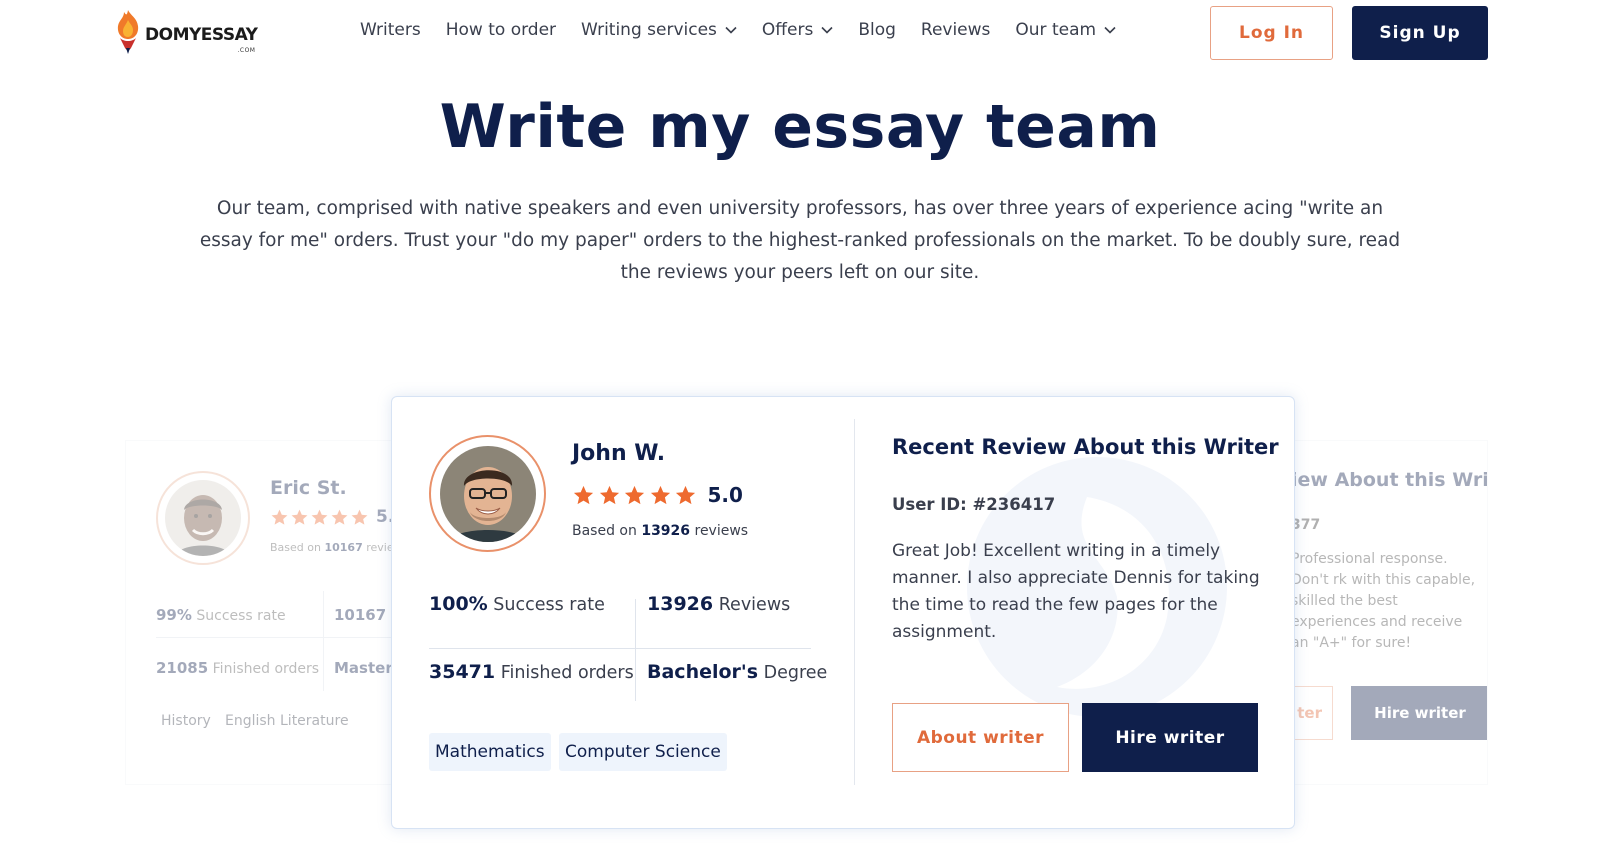 Image resolution: width=1600 pixels, height=845 pixels. I want to click on subject-tag: History, so click(186, 721).